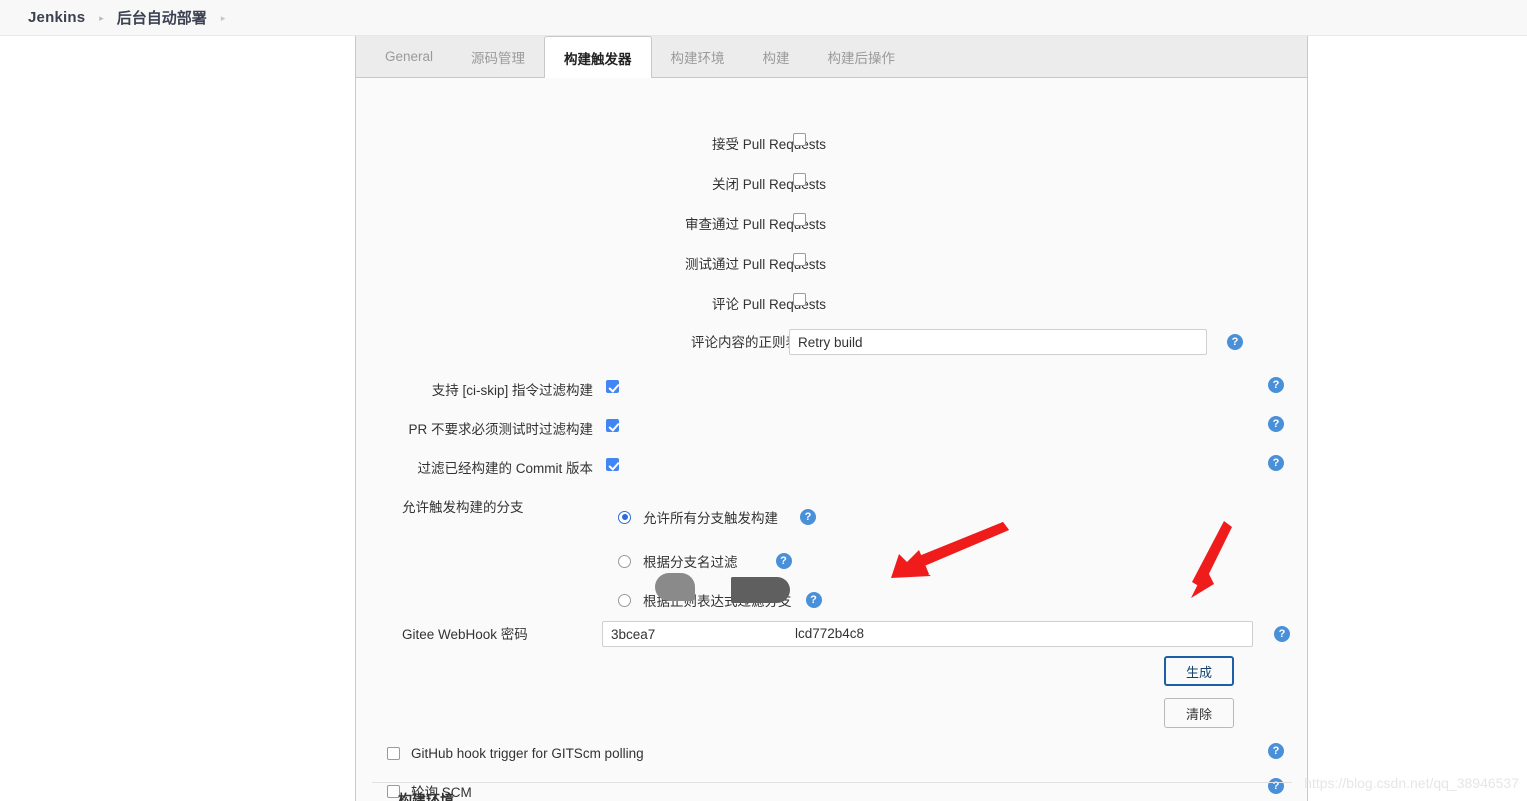 This screenshot has height=801, width=1527. I want to click on webhook-password-input-wrap: lcd772b4c8 ?, so click(946, 634).